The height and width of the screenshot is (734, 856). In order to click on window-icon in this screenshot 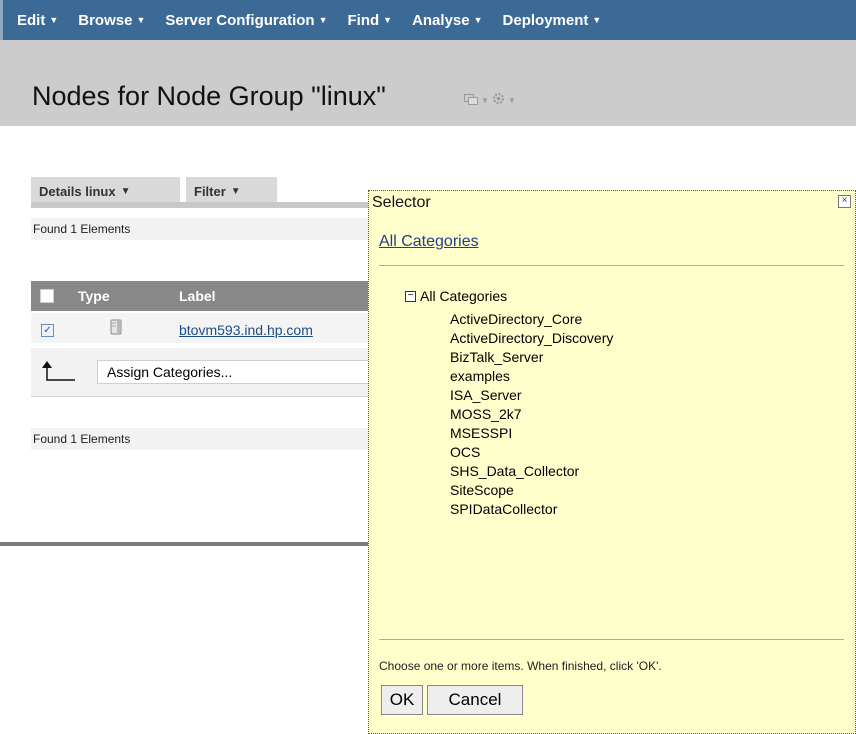, I will do `click(471, 100)`.